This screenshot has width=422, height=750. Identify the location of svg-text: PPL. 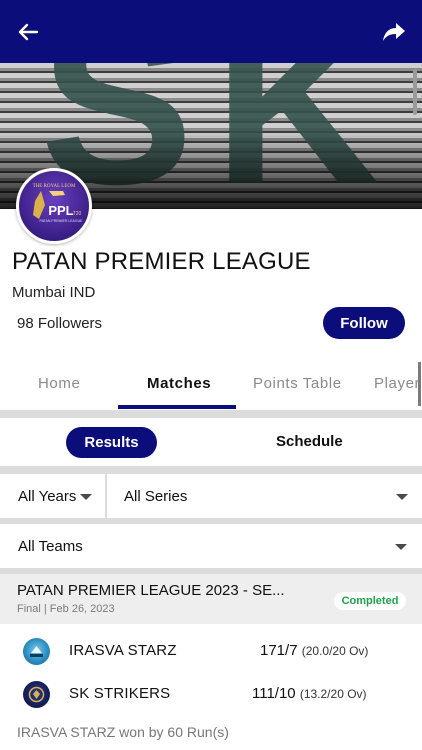
(60, 210).